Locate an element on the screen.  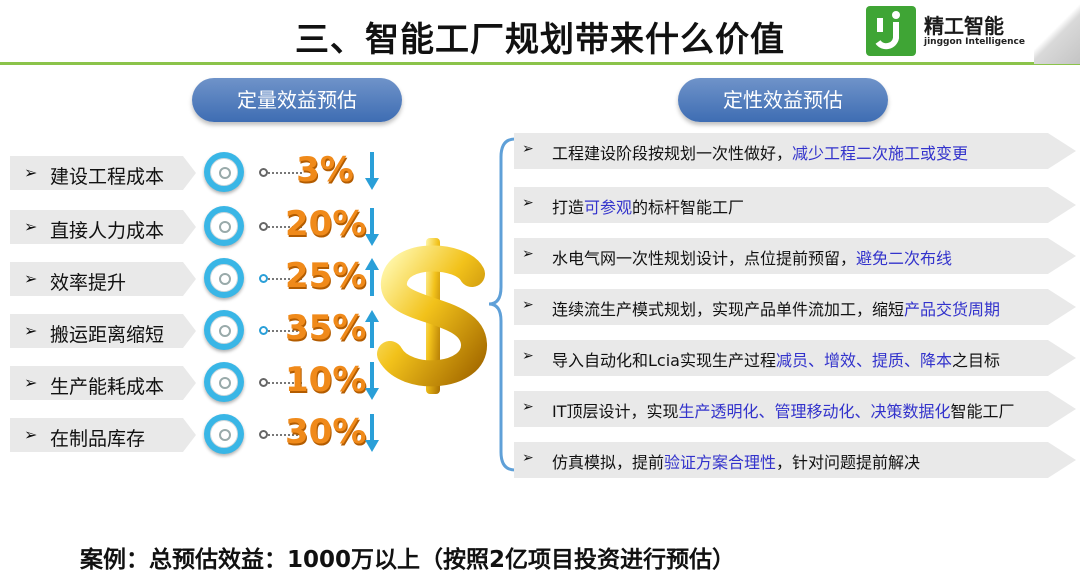
qualitative-item: ➢ 工程建设阶段按规划一次性做好，减少工程二次施工或变更 is located at coordinates (795, 151).